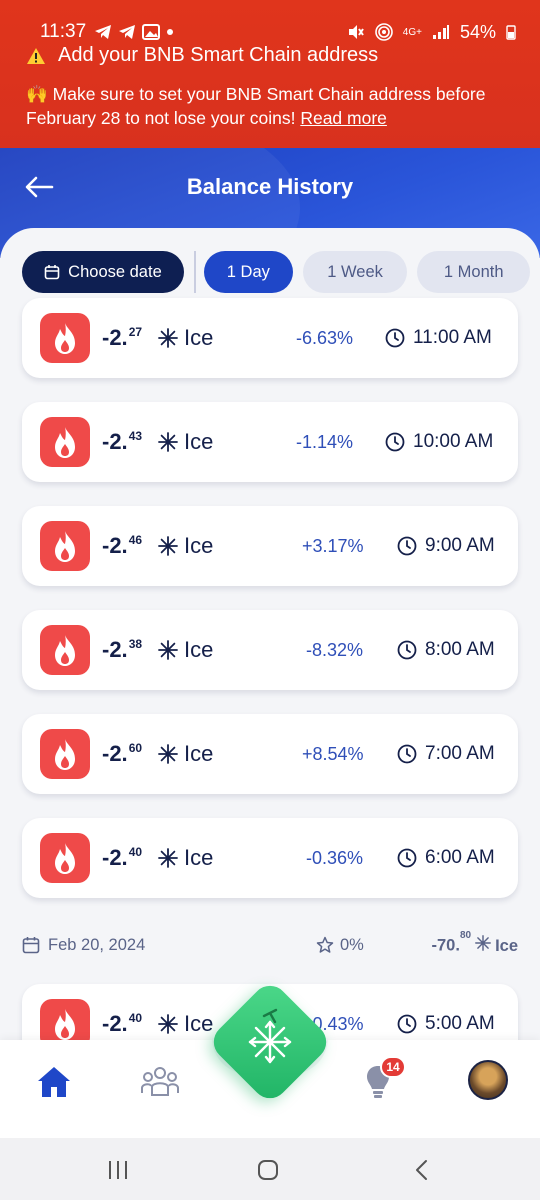 This screenshot has width=540, height=1200. Describe the element at coordinates (343, 118) in the screenshot. I see `read-more-link: Read more` at that location.